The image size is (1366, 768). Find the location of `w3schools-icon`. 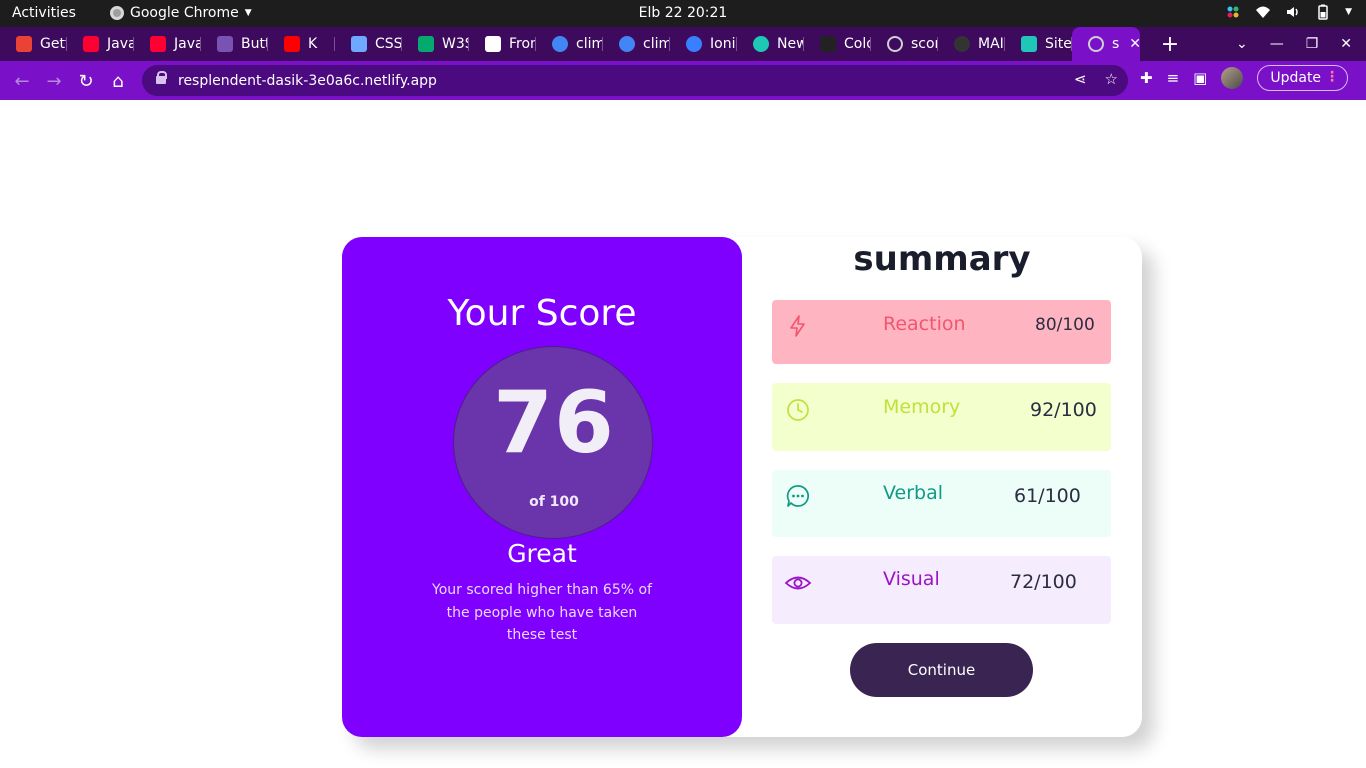

w3schools-icon is located at coordinates (426, 44).